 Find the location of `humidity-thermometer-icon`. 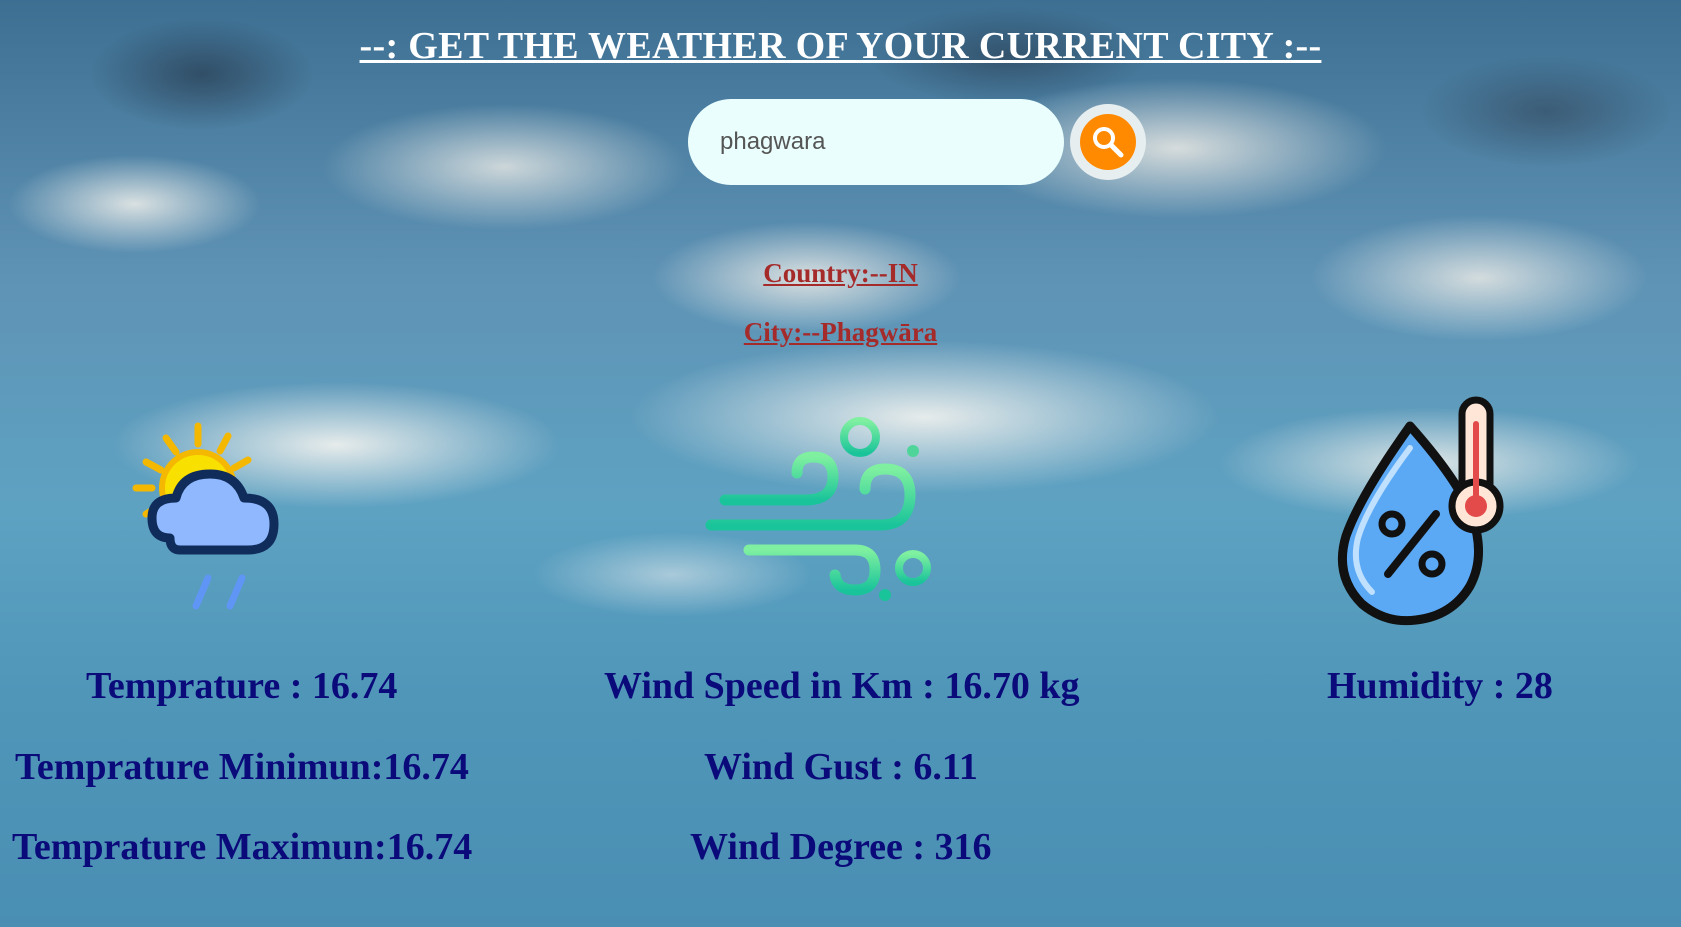

humidity-thermometer-icon is located at coordinates (1419, 511).